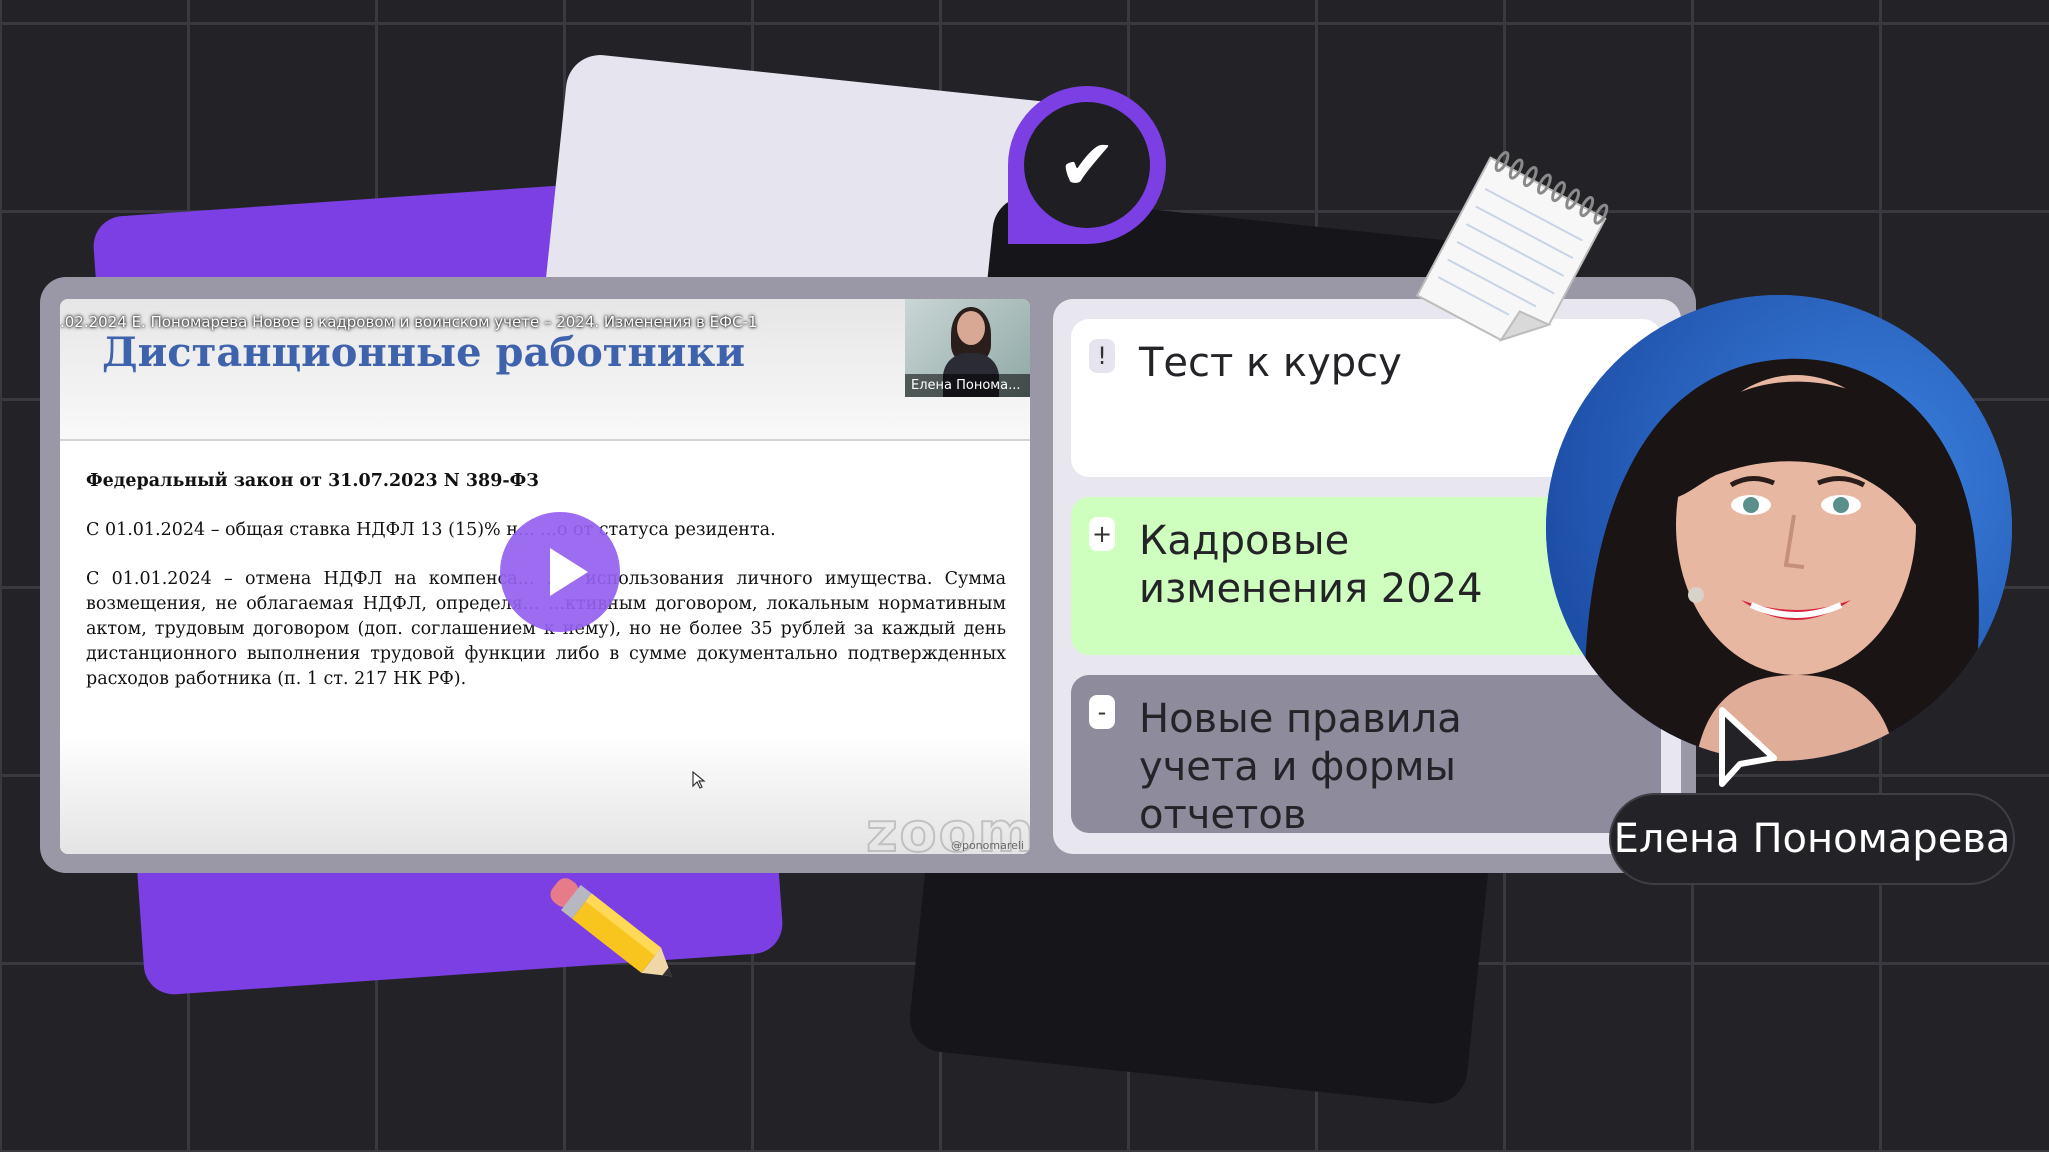 The height and width of the screenshot is (1152, 2049). What do you see at coordinates (1311, 565) in the screenshot?
I see `item-label: Кадровые изменения 2024` at bounding box center [1311, 565].